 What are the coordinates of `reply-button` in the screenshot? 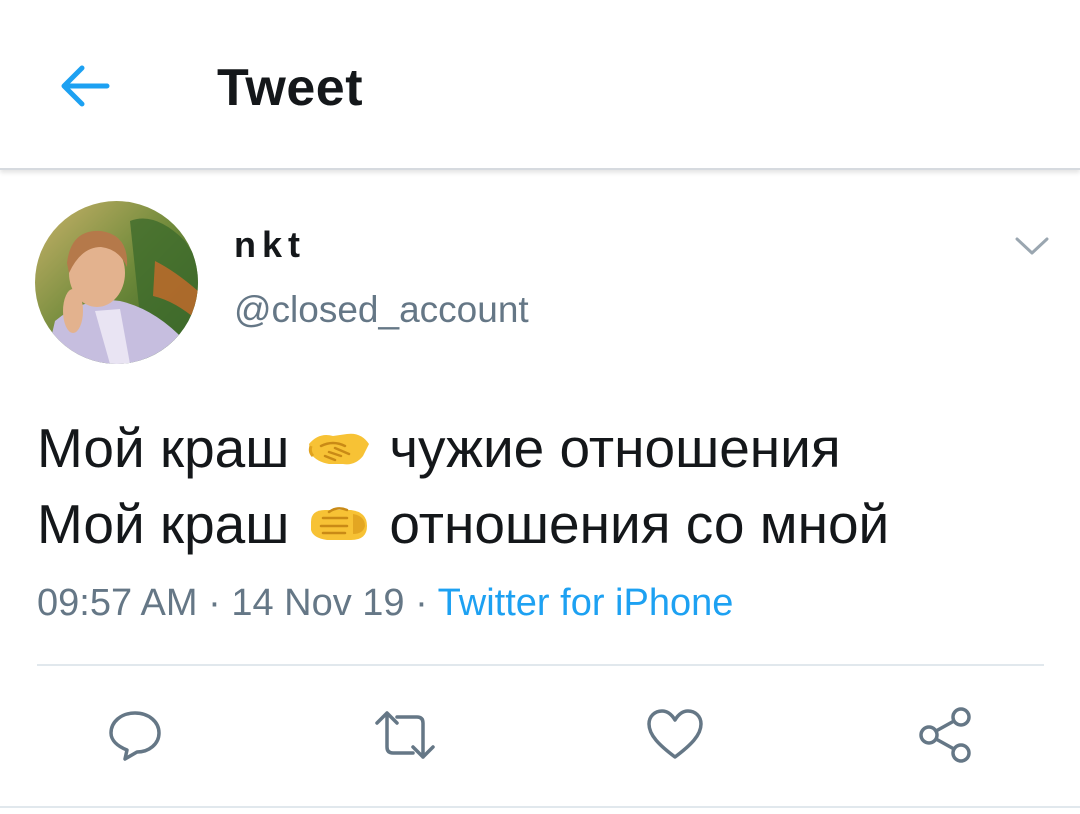 It's located at (135, 735).